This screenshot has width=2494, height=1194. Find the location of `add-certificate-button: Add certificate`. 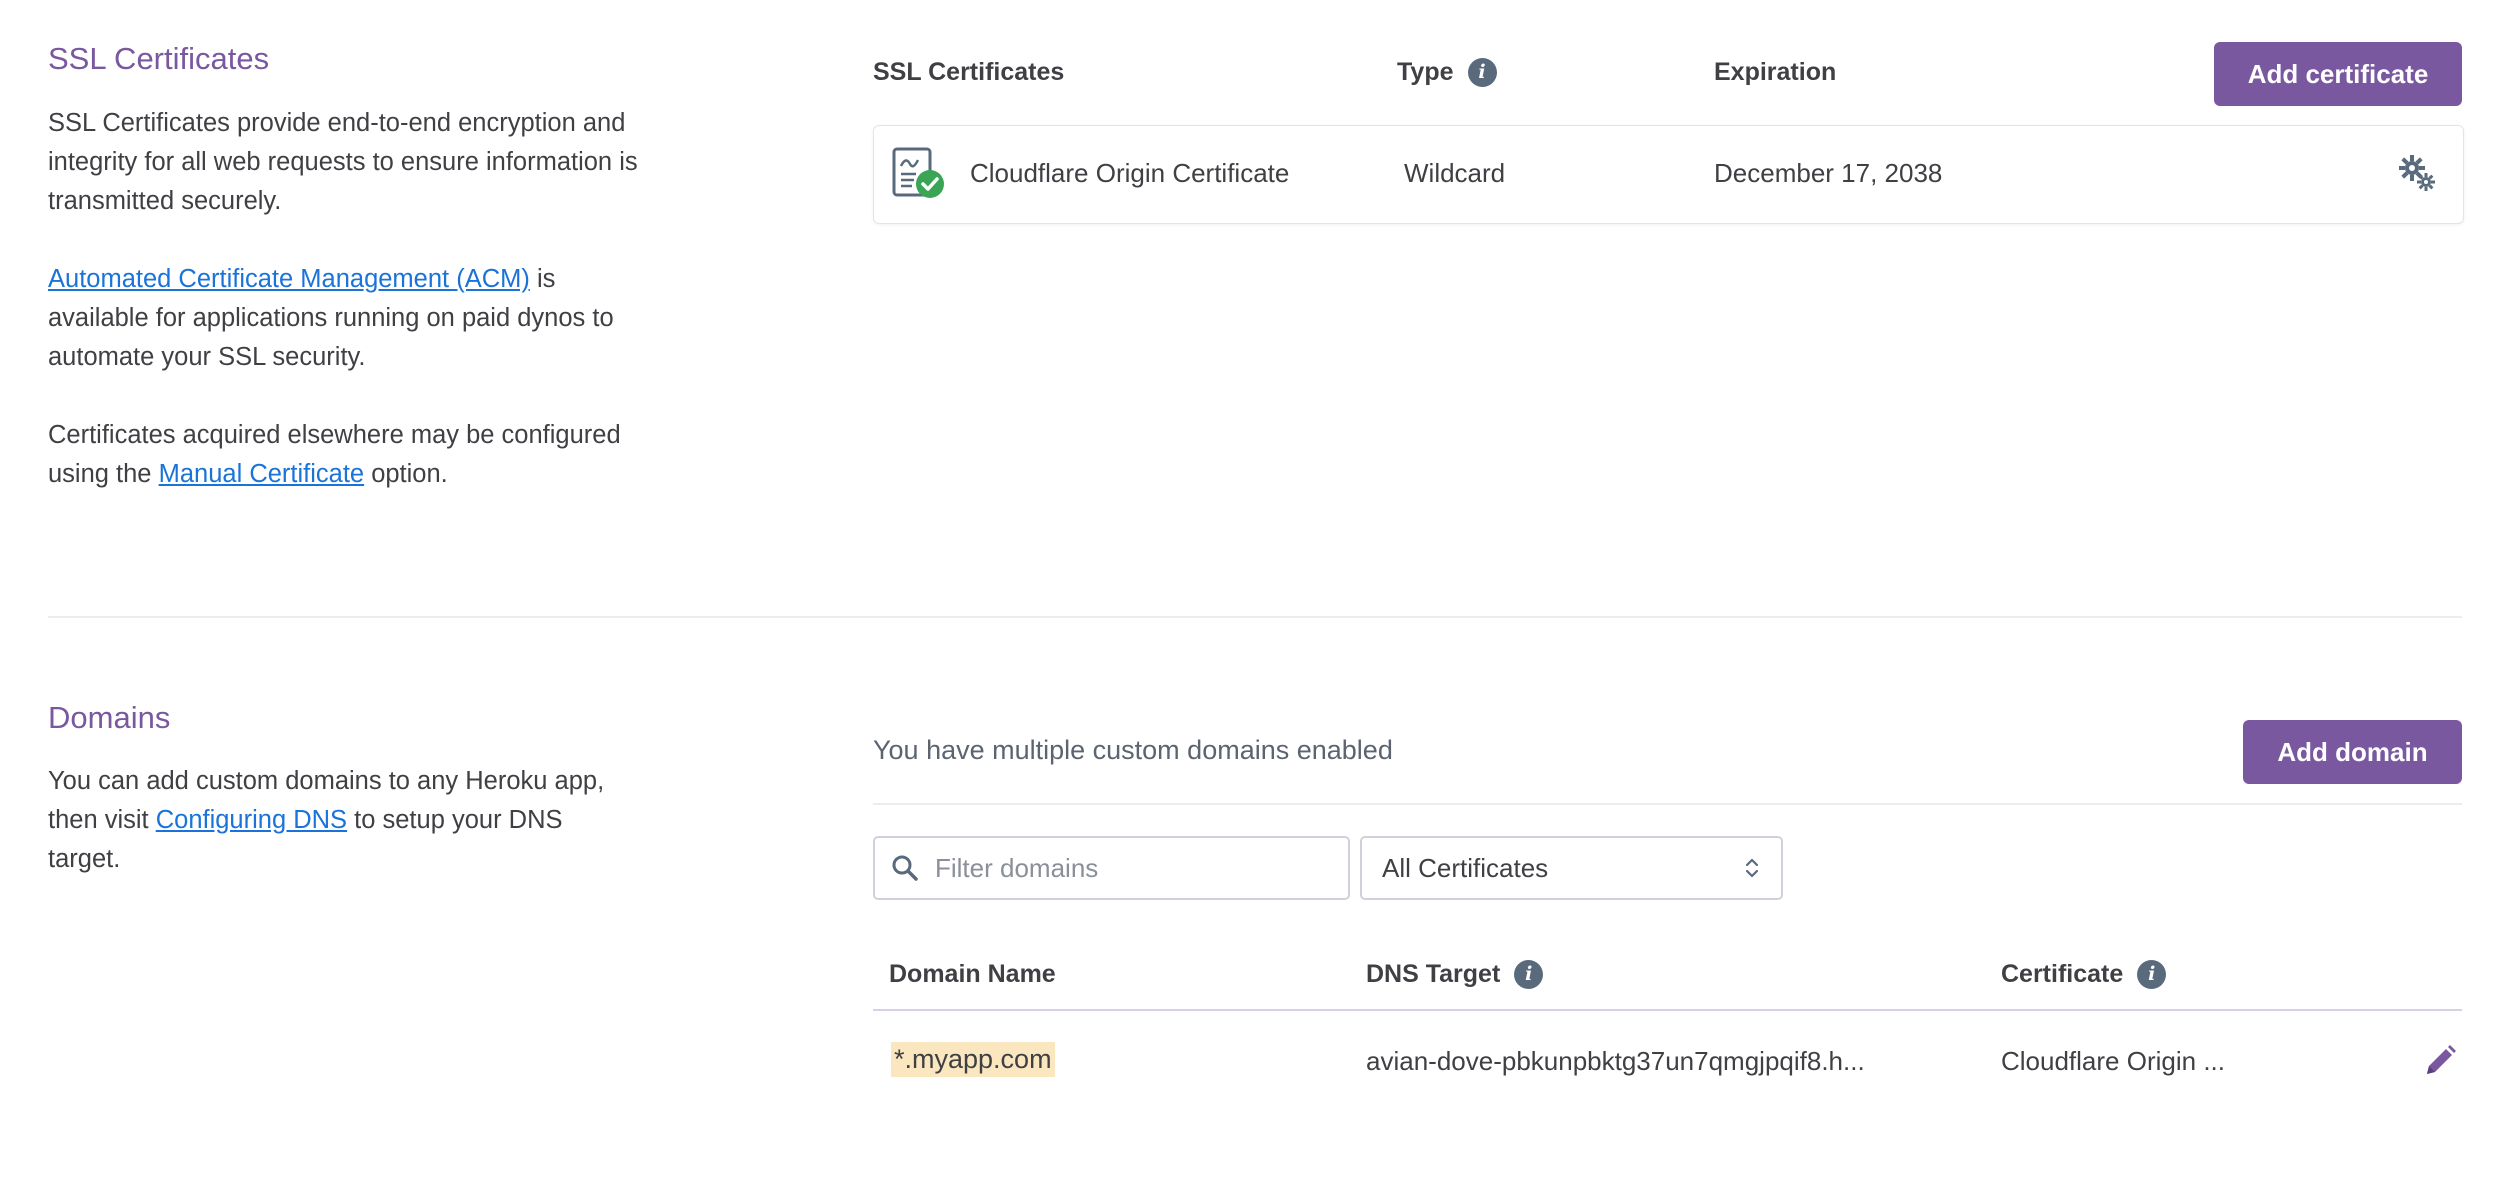

add-certificate-button: Add certificate is located at coordinates (2338, 74).